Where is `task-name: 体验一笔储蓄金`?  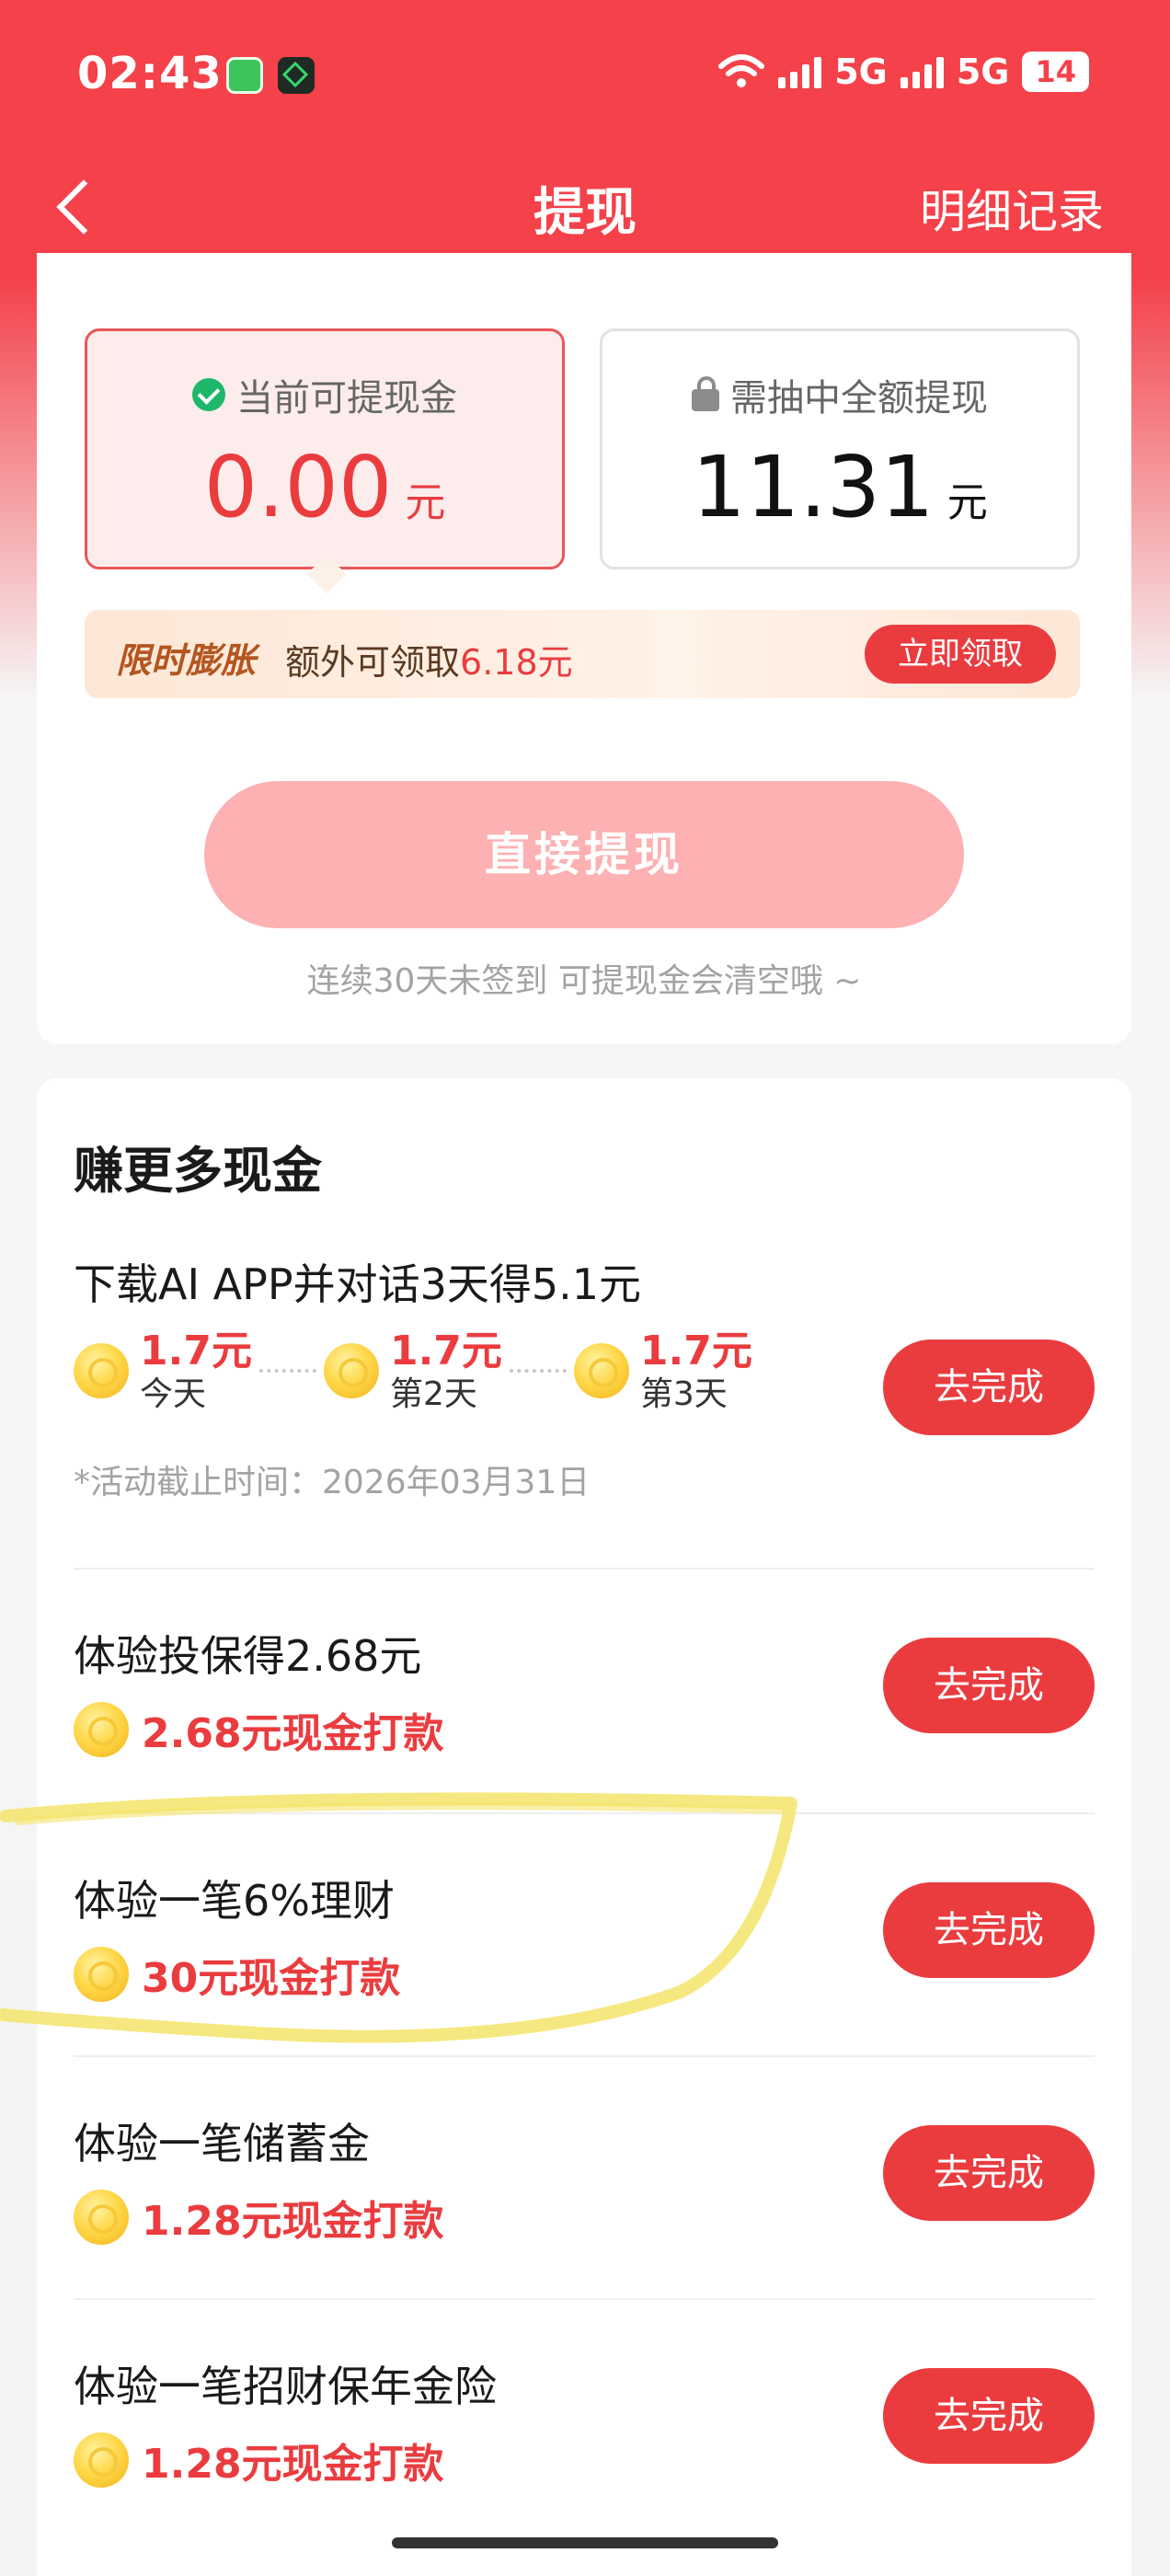
task-name: 体验一笔储蓄金 is located at coordinates (222, 2143).